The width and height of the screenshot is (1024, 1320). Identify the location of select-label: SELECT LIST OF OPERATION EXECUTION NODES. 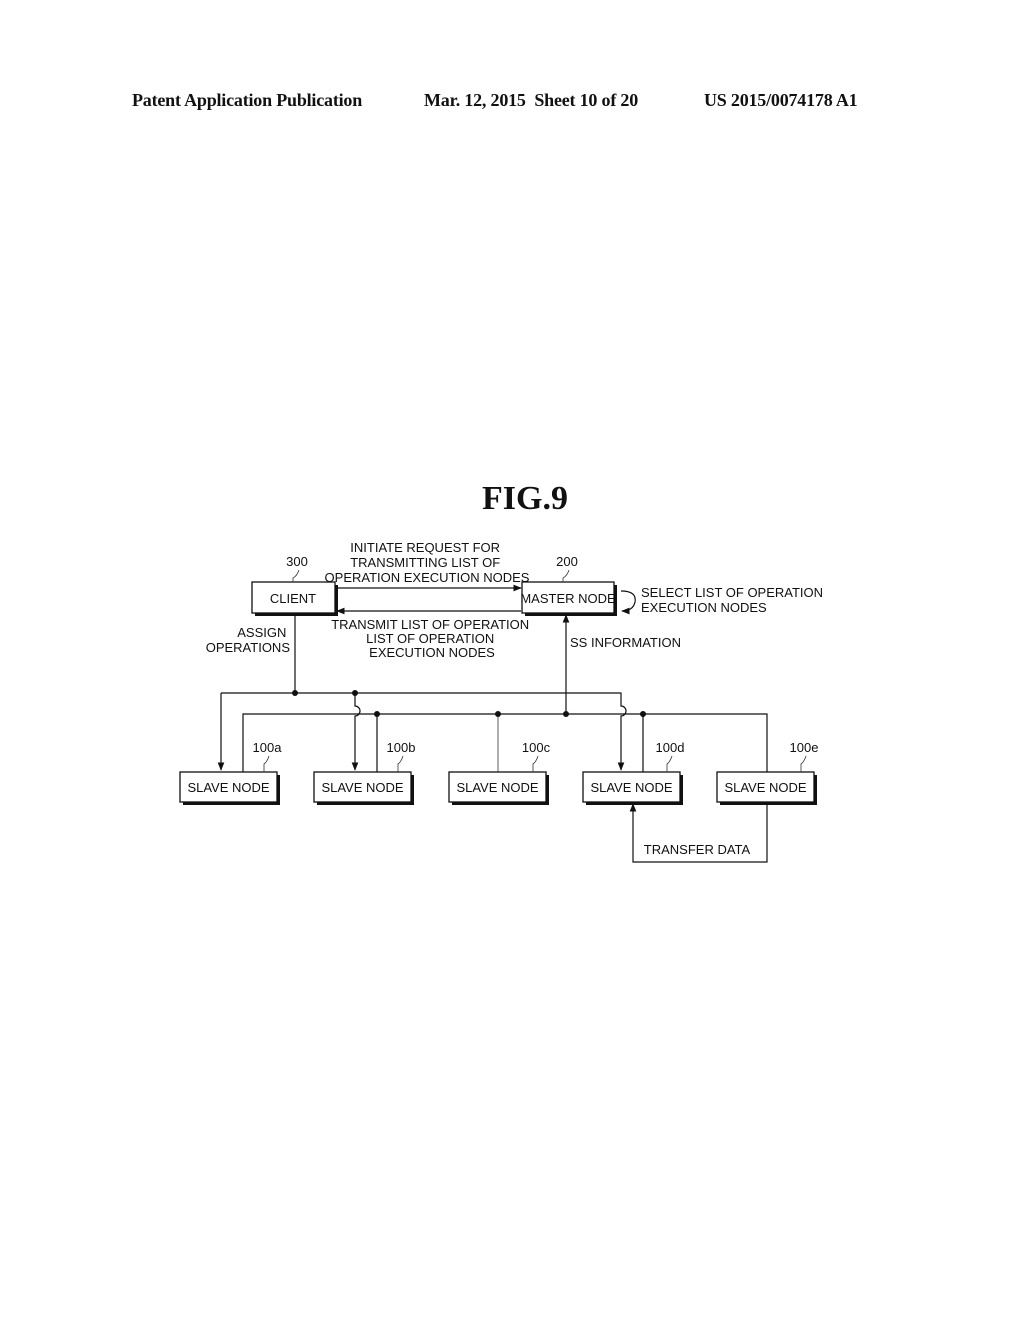
(734, 600).